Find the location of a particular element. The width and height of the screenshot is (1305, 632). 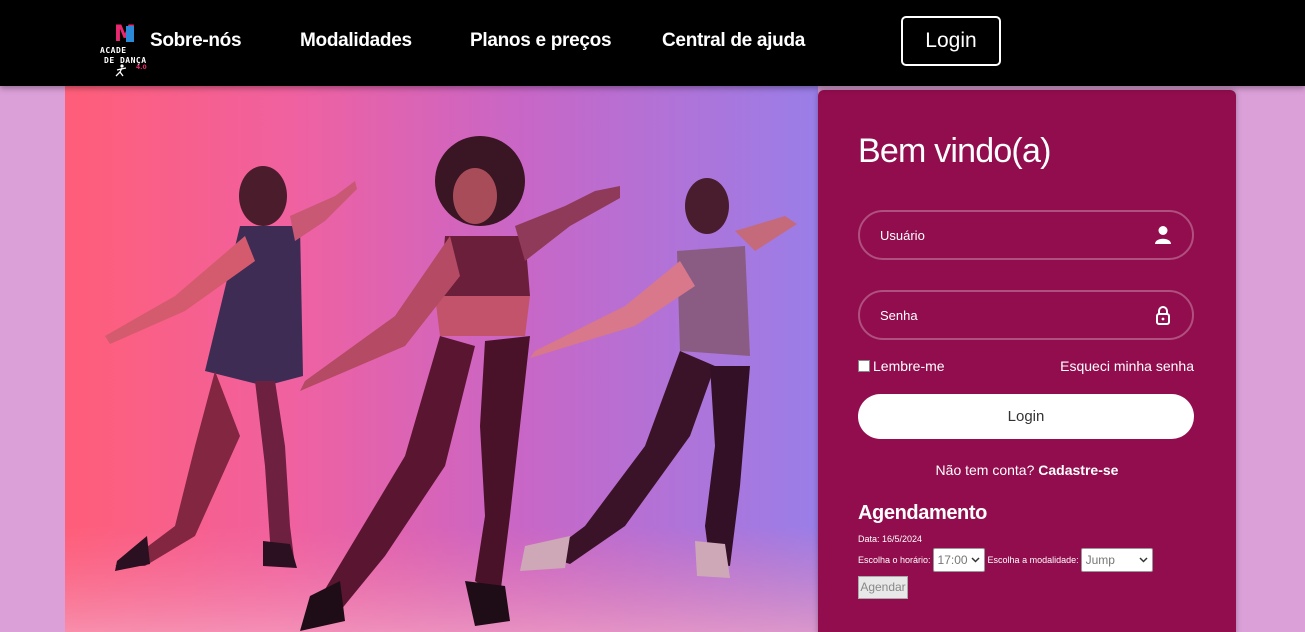

remember-label: Lembre-me is located at coordinates (909, 366).